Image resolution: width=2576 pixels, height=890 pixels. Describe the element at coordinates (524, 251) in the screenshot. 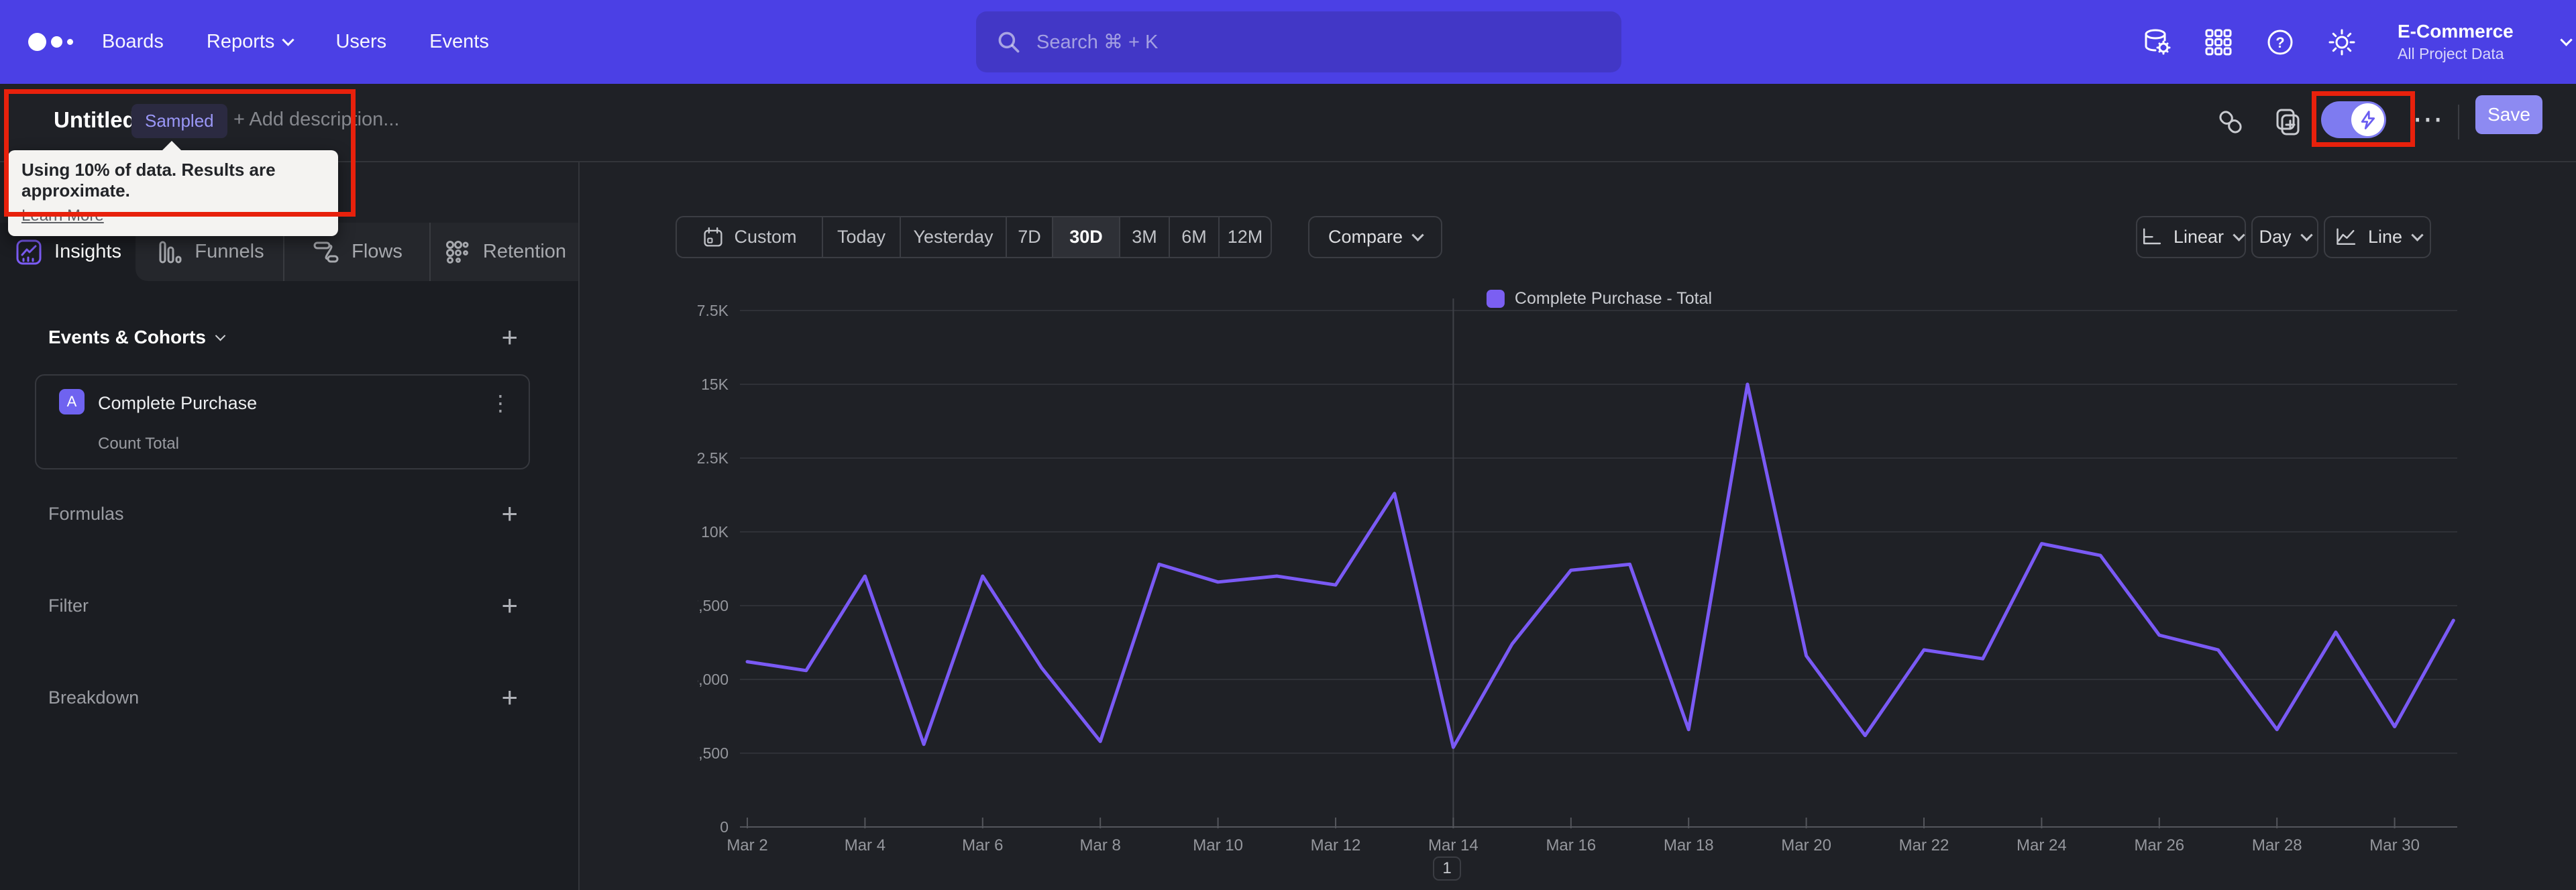

I see `tab-label: Retention` at that location.